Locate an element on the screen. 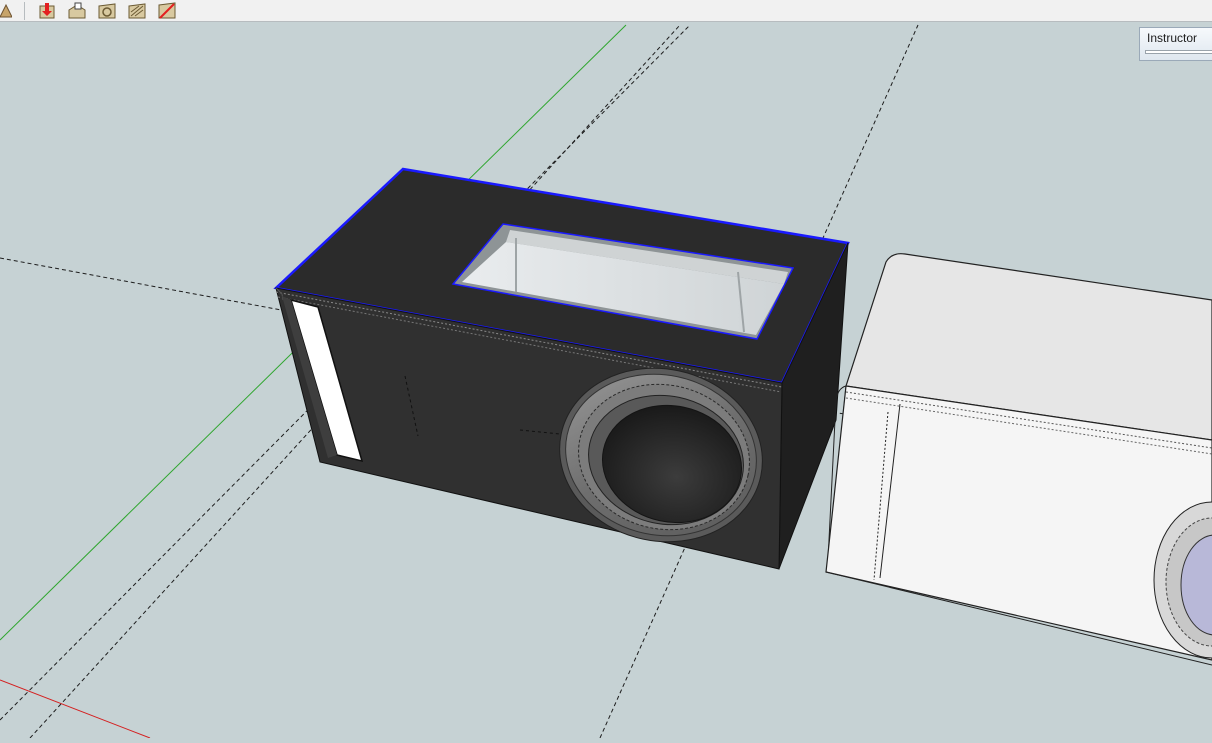  instructor-scrollbar is located at coordinates (1178, 52).